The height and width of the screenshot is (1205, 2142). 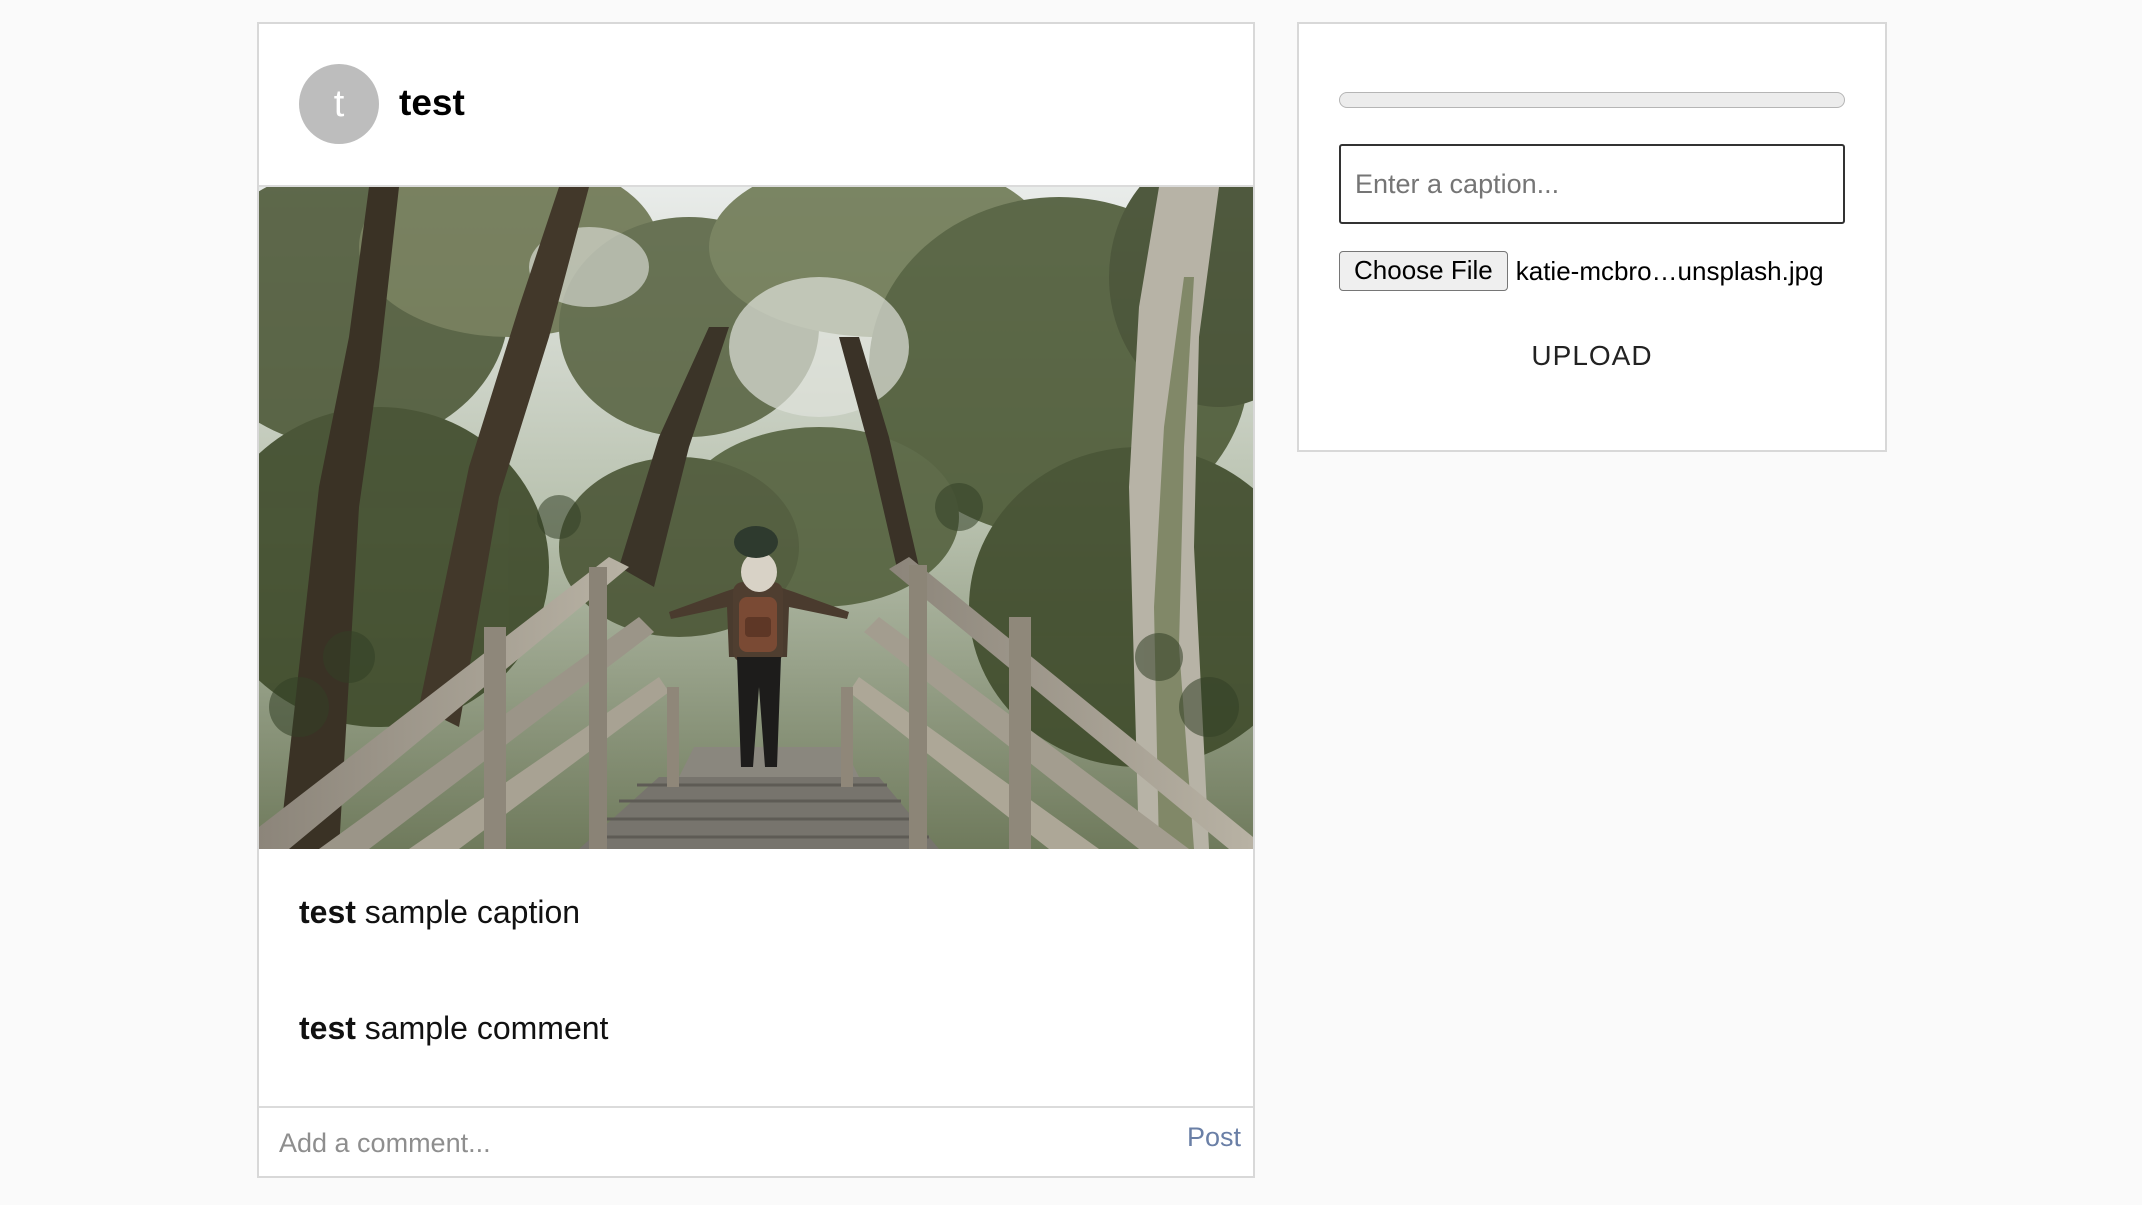 I want to click on post-comment-button: Post, so click(x=1214, y=1137).